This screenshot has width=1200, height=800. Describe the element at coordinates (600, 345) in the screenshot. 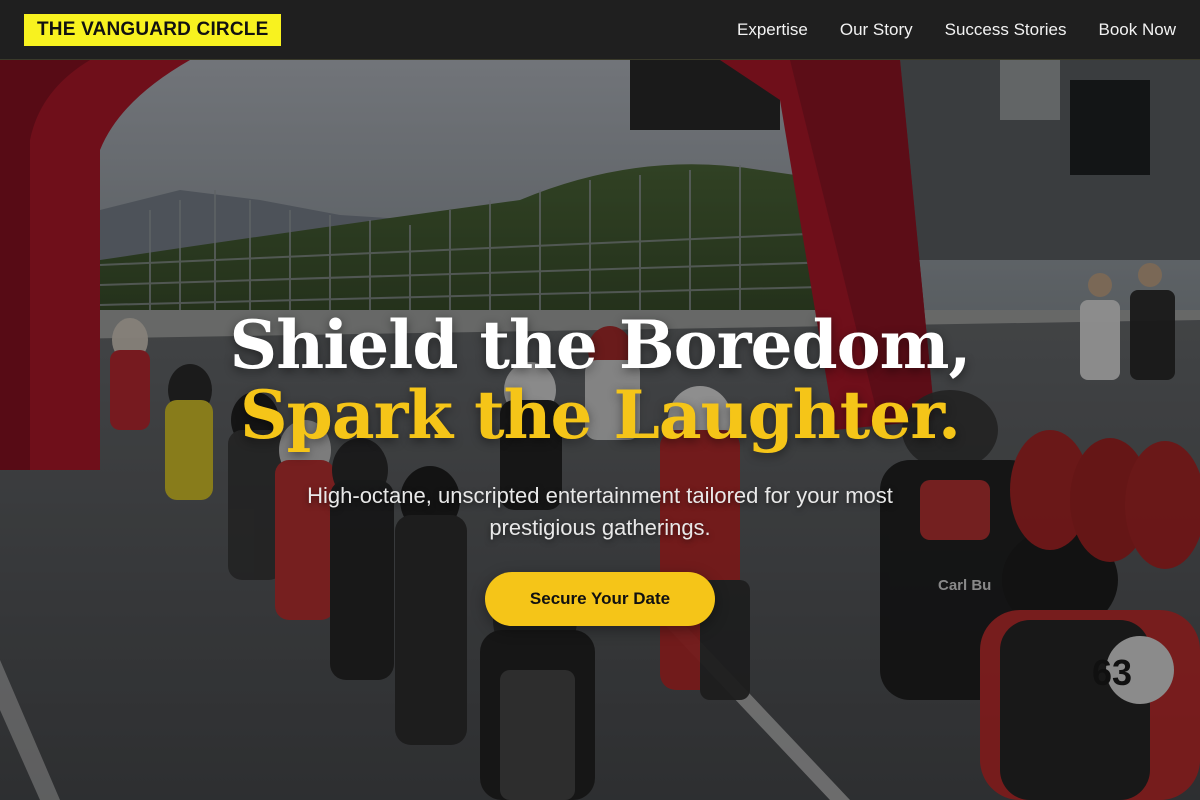

I see `headline-text: Shield the Boredom,` at that location.